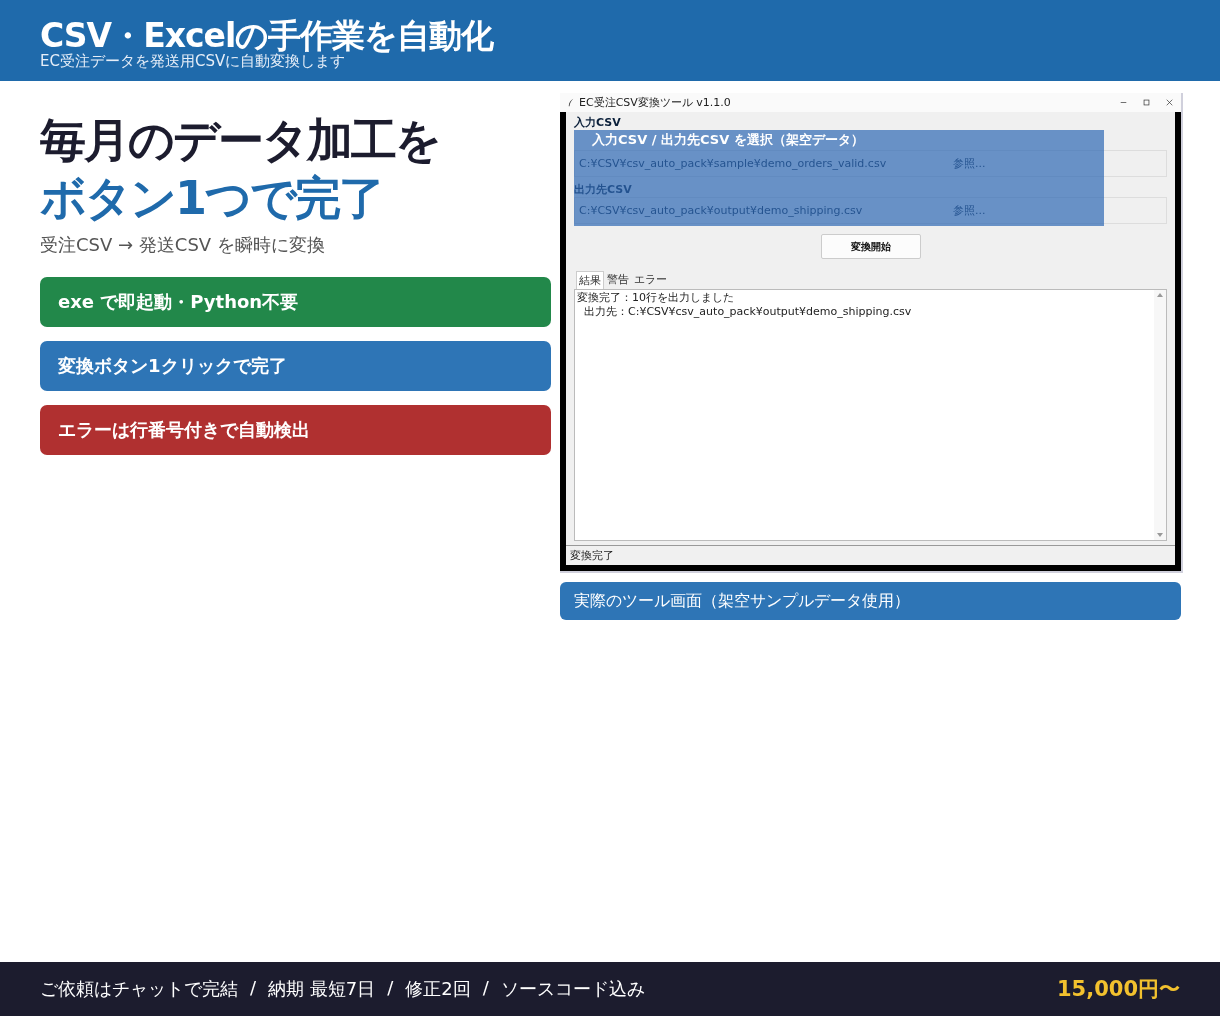  What do you see at coordinates (870, 555) in the screenshot?
I see `status-bar: 変換完了` at bounding box center [870, 555].